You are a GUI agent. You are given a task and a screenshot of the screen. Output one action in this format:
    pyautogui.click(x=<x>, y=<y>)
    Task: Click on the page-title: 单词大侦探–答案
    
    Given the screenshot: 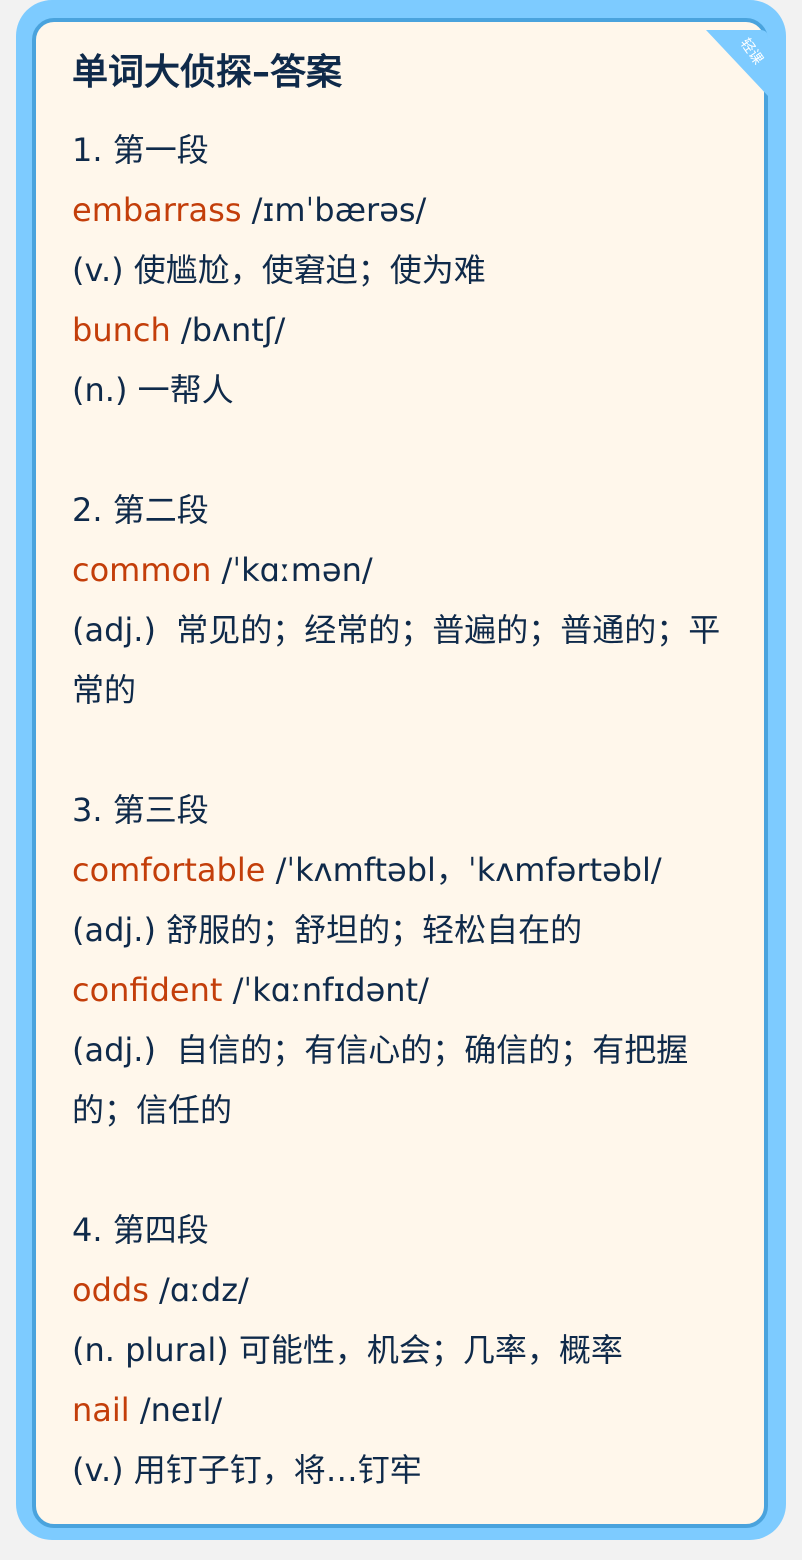 What is the action you would take?
    pyautogui.click(x=207, y=72)
    